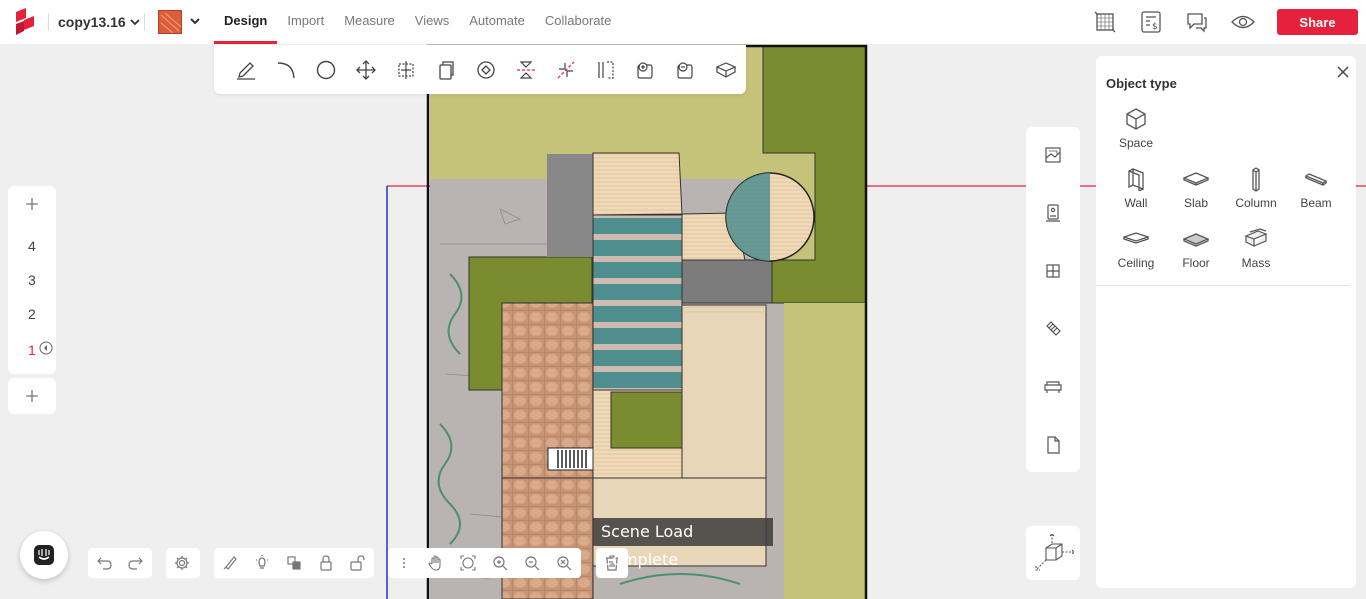 The width and height of the screenshot is (1366, 599). Describe the element at coordinates (404, 563) in the screenshot. I see `more-icon` at that location.